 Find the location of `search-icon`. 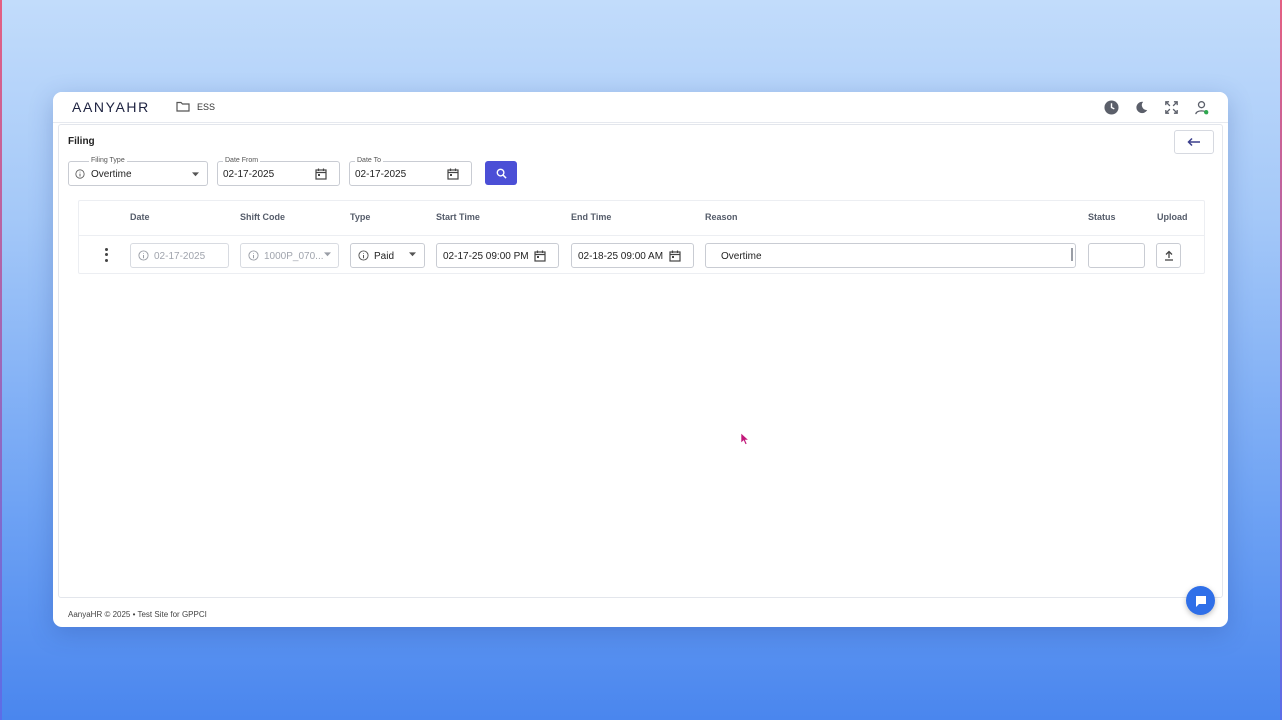

search-icon is located at coordinates (501, 173).